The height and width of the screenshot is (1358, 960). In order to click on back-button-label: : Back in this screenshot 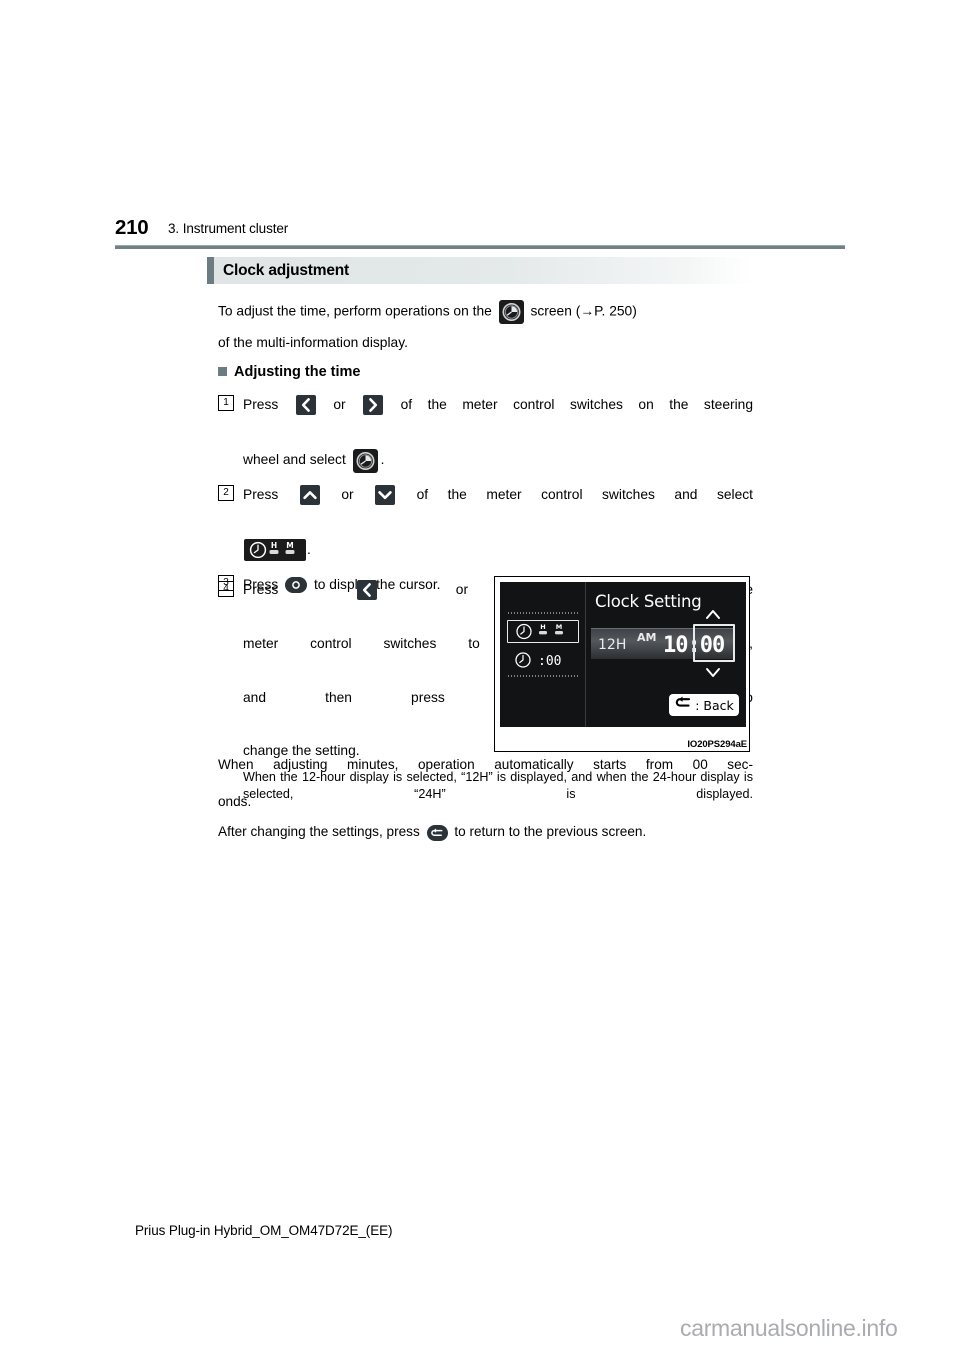, I will do `click(714, 705)`.